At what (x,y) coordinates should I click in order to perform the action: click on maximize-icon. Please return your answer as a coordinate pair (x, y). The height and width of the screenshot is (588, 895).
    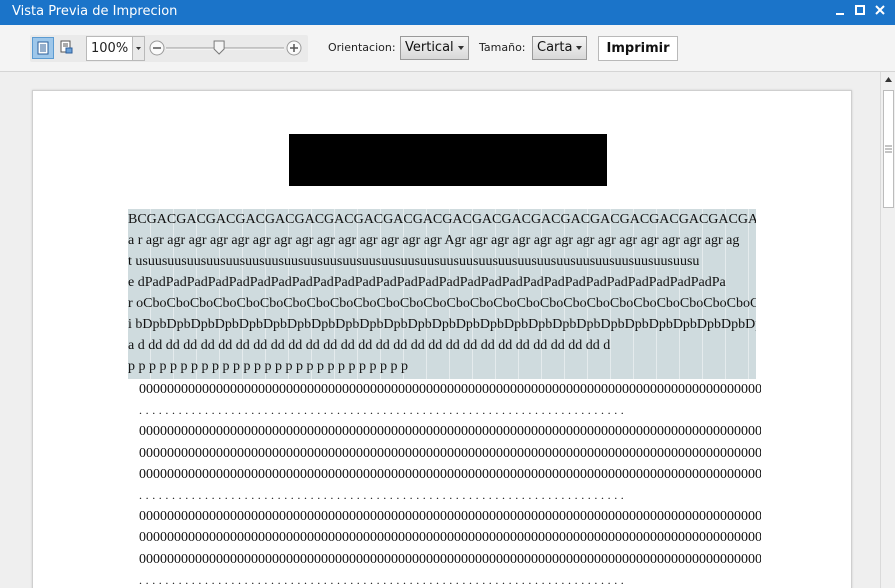
    Looking at the image, I should click on (860, 11).